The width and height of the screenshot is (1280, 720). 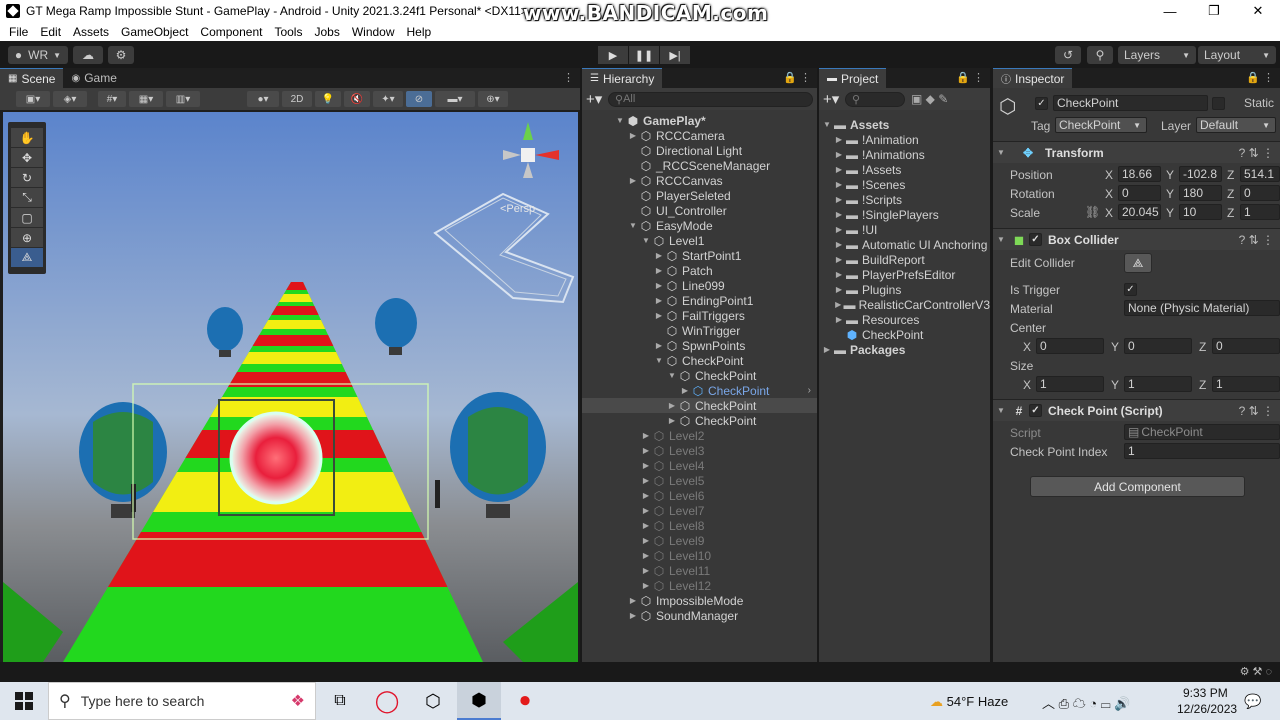 I want to click on close-button: ✕, so click(x=1258, y=11).